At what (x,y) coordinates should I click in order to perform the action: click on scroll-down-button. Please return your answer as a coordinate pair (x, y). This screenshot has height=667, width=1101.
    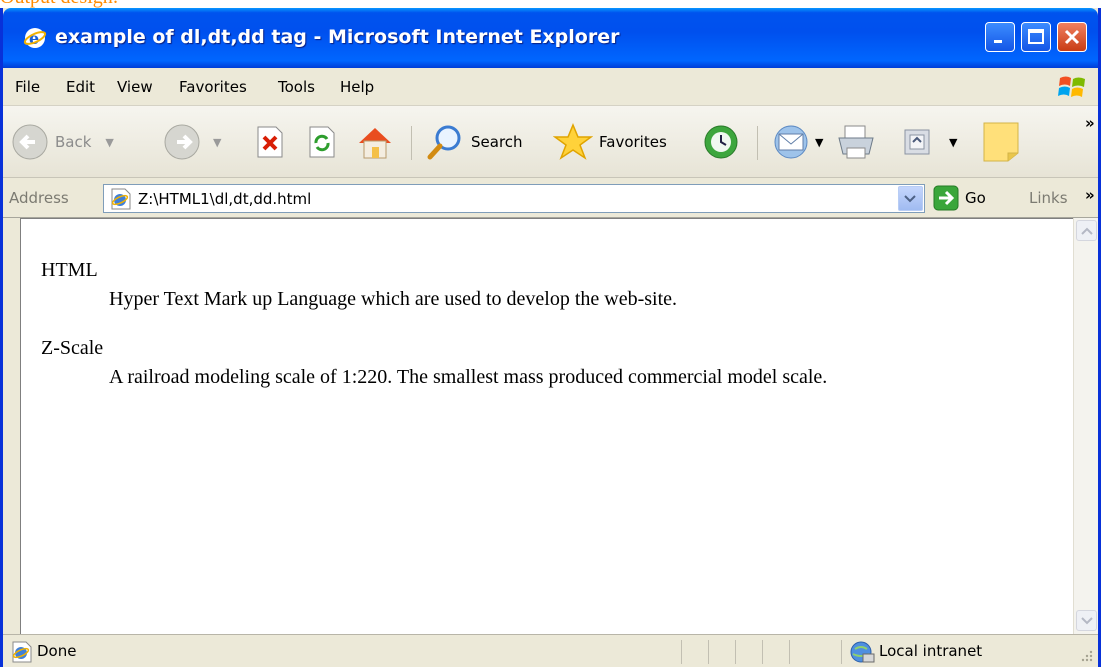
    Looking at the image, I should click on (1086, 620).